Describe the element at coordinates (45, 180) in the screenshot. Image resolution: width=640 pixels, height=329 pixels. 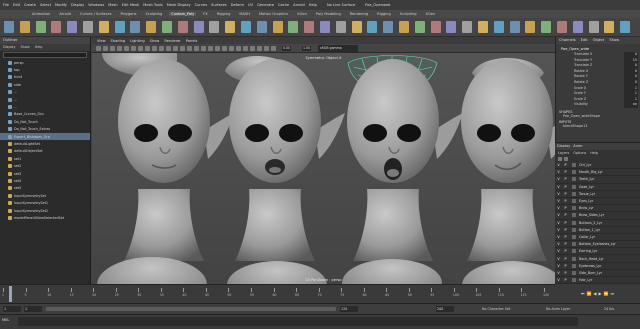
I see `outliner-item: set4` at that location.